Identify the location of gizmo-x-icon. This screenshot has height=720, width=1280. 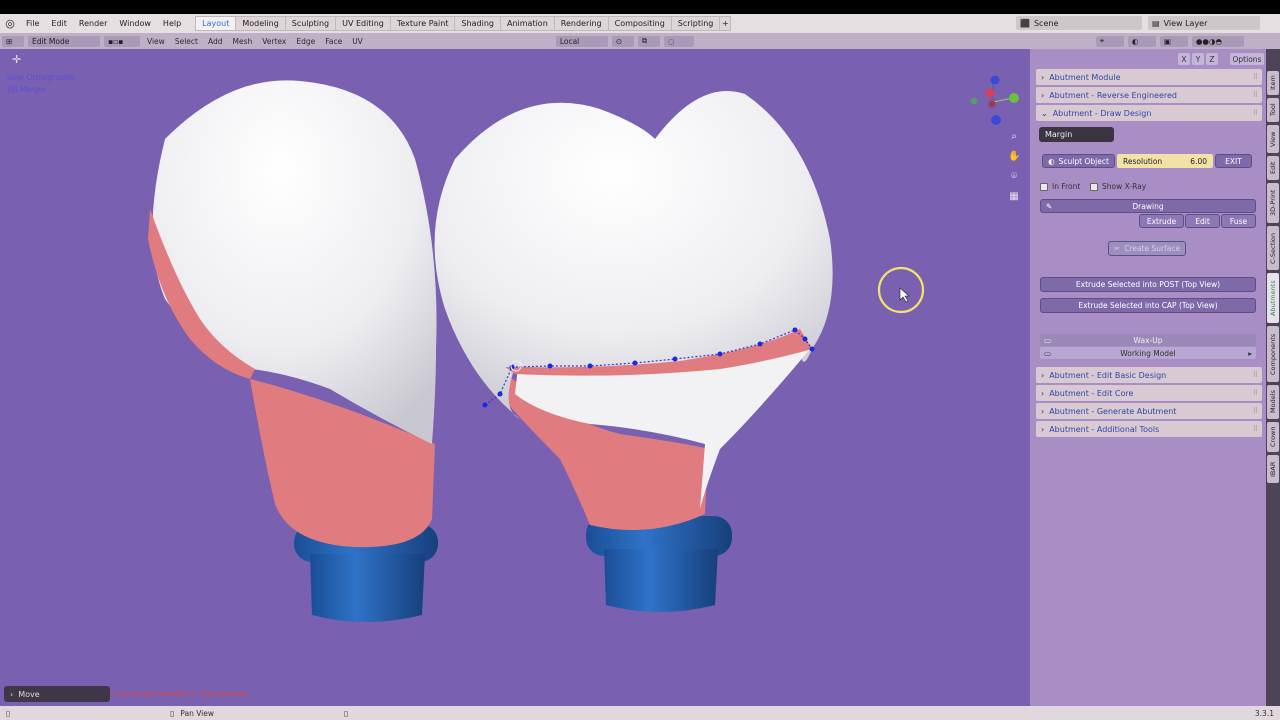
(990, 93).